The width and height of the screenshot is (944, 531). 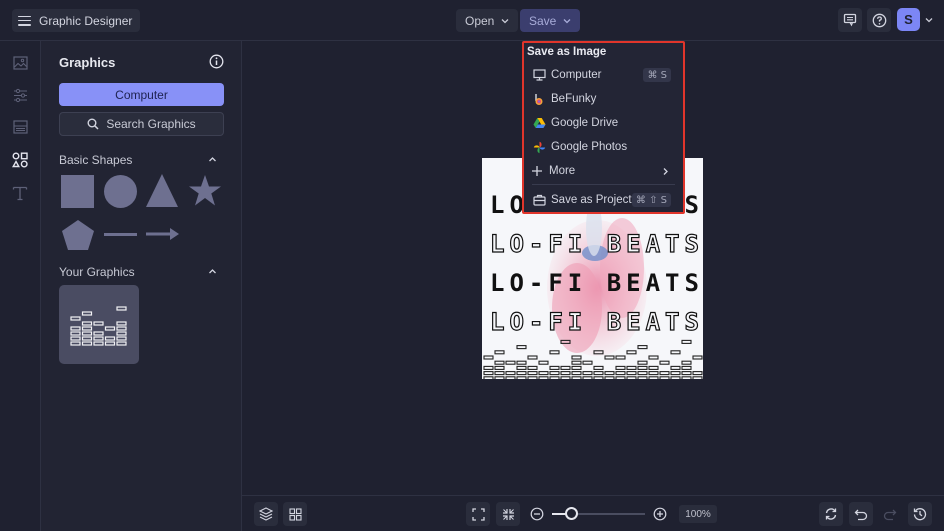 I want to click on shape-line, so click(x=120, y=234).